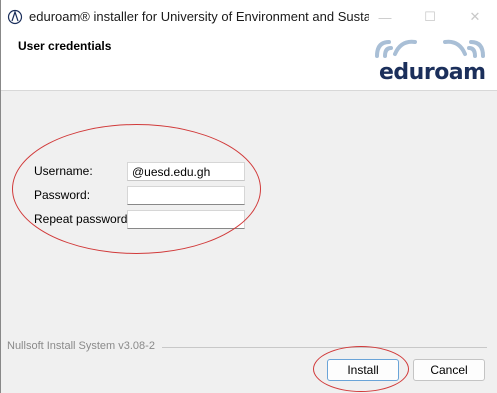 This screenshot has height=393, width=497. I want to click on logo-wordmark: eduroam, so click(432, 72).